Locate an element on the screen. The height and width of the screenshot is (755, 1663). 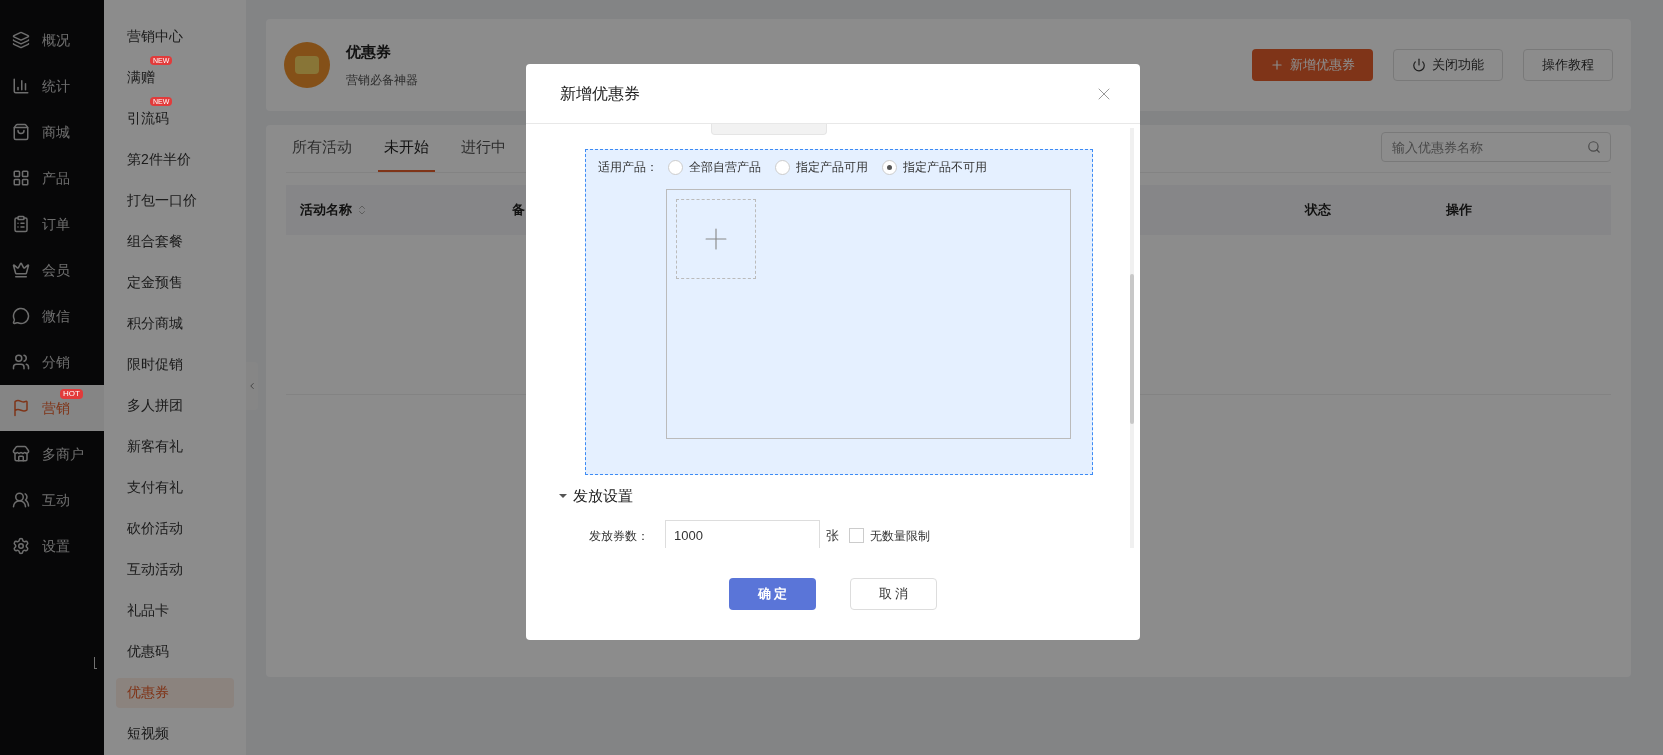
add-product-tile is located at coordinates (716, 239).